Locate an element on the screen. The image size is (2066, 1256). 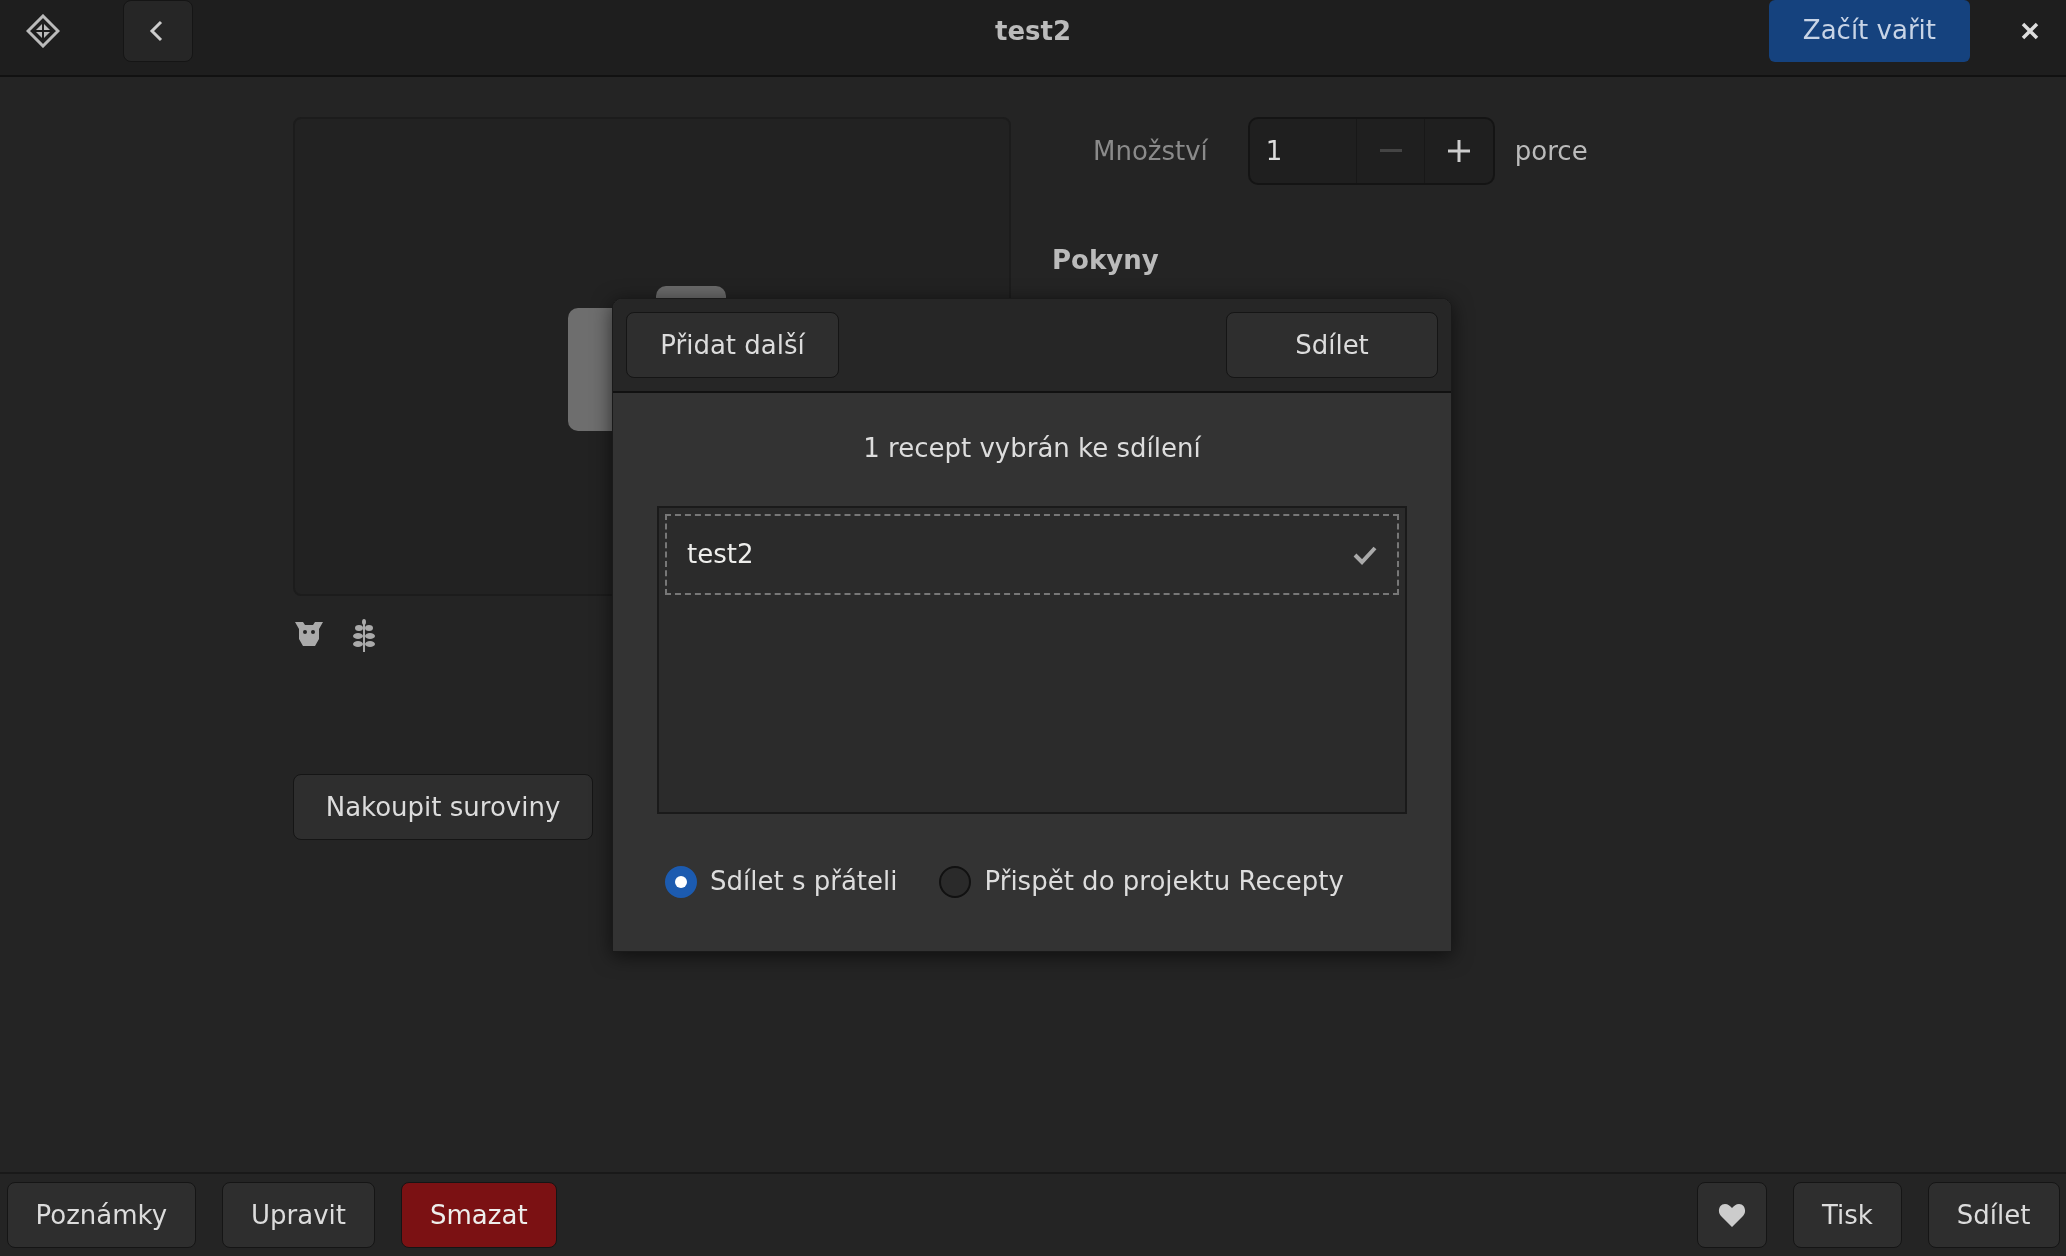
radio-label: Přispět do projektu Recepty is located at coordinates (1164, 881).